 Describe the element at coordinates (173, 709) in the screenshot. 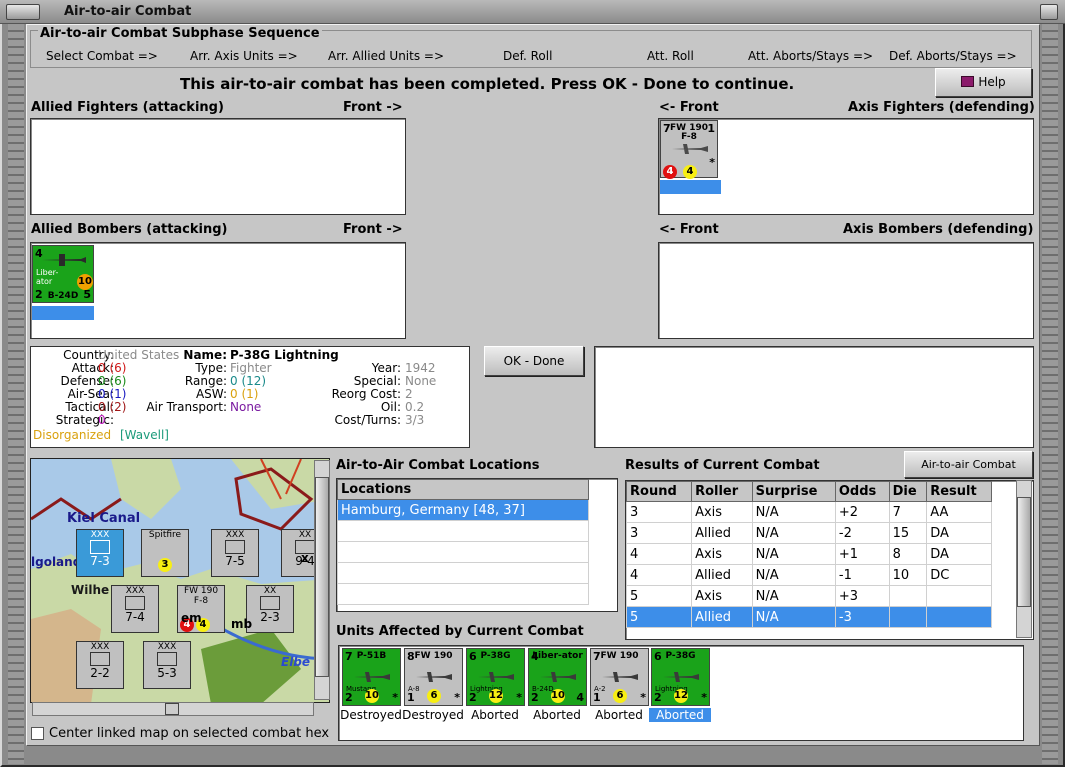

I see `map-hscroll` at that location.